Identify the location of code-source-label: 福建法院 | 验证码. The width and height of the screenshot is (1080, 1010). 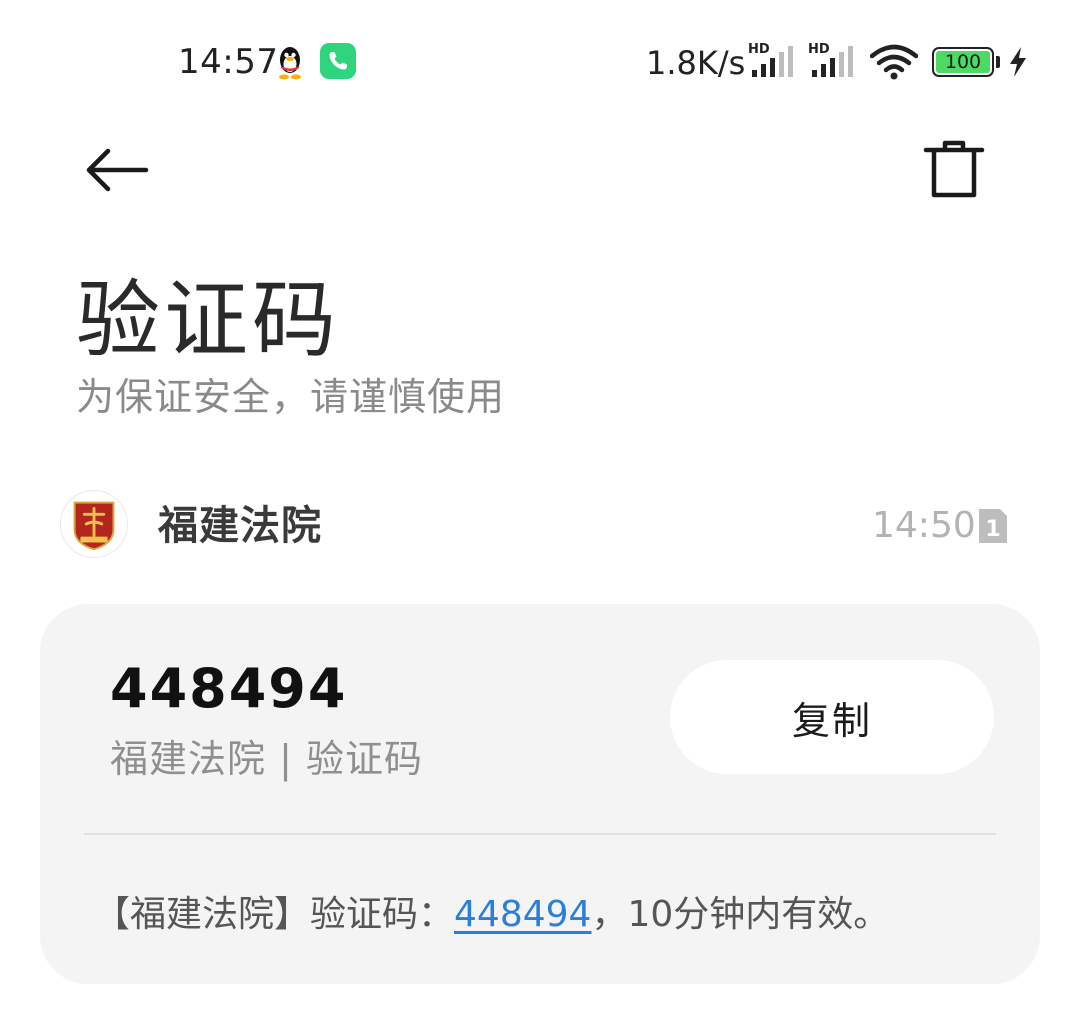
(266, 759).